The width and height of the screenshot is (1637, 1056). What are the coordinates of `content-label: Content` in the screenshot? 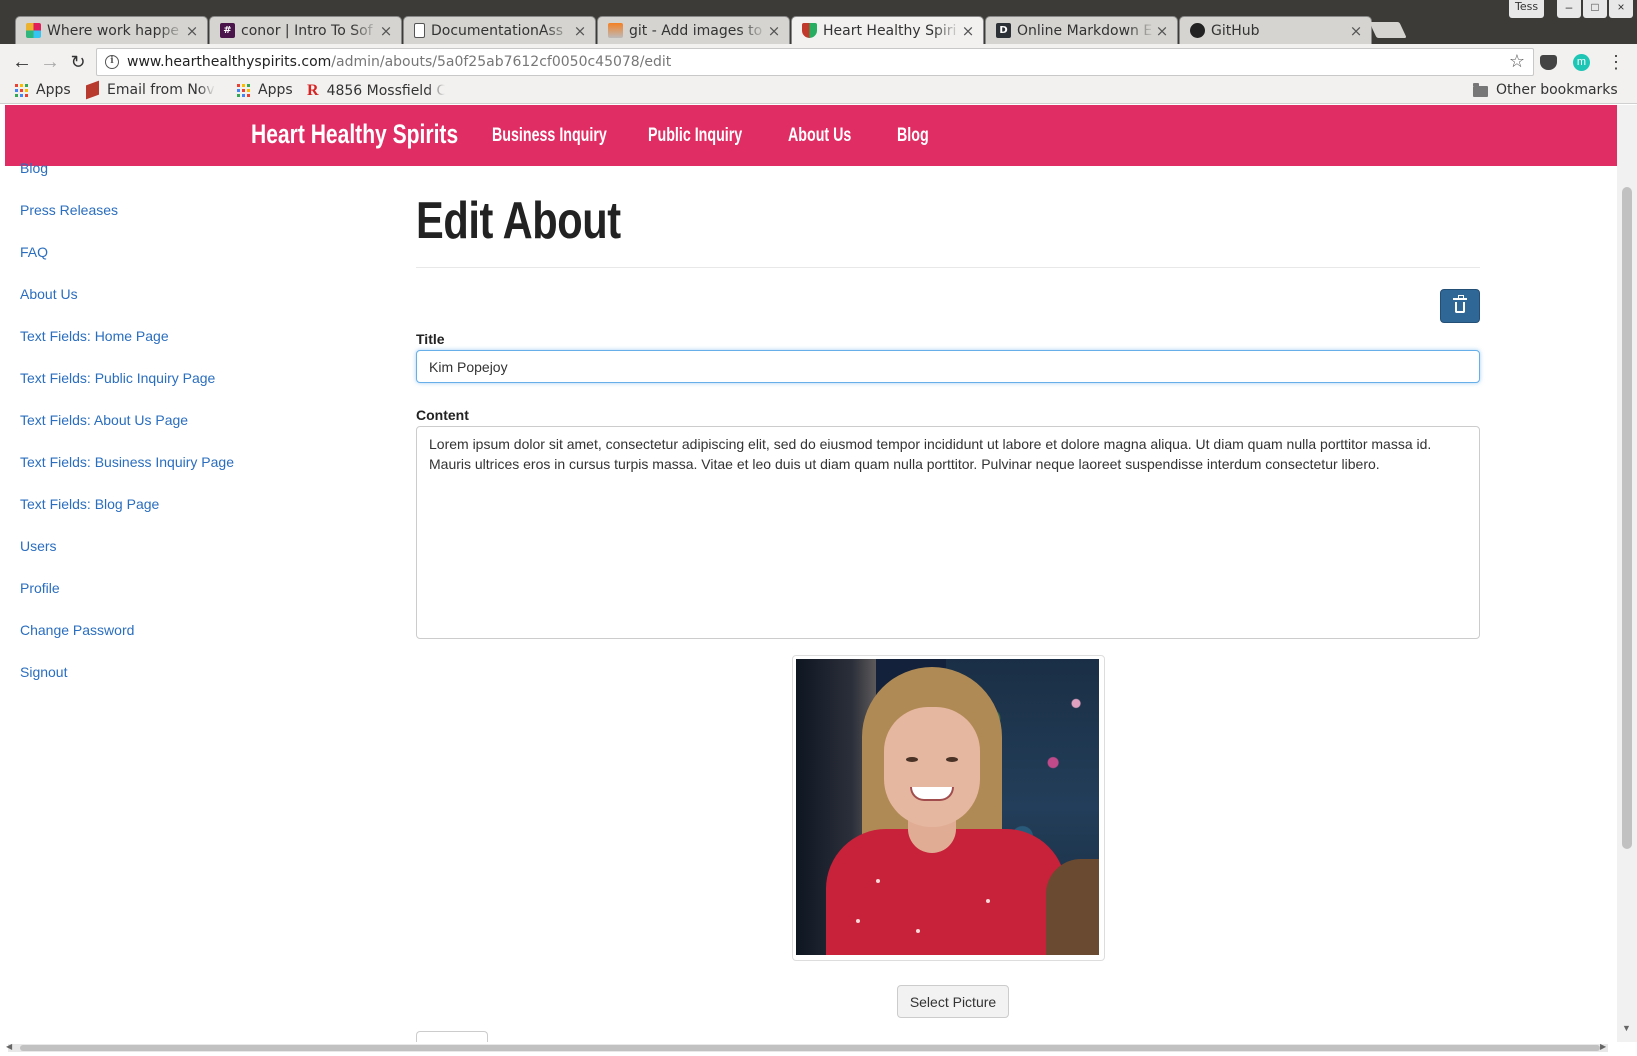 It's located at (442, 415).